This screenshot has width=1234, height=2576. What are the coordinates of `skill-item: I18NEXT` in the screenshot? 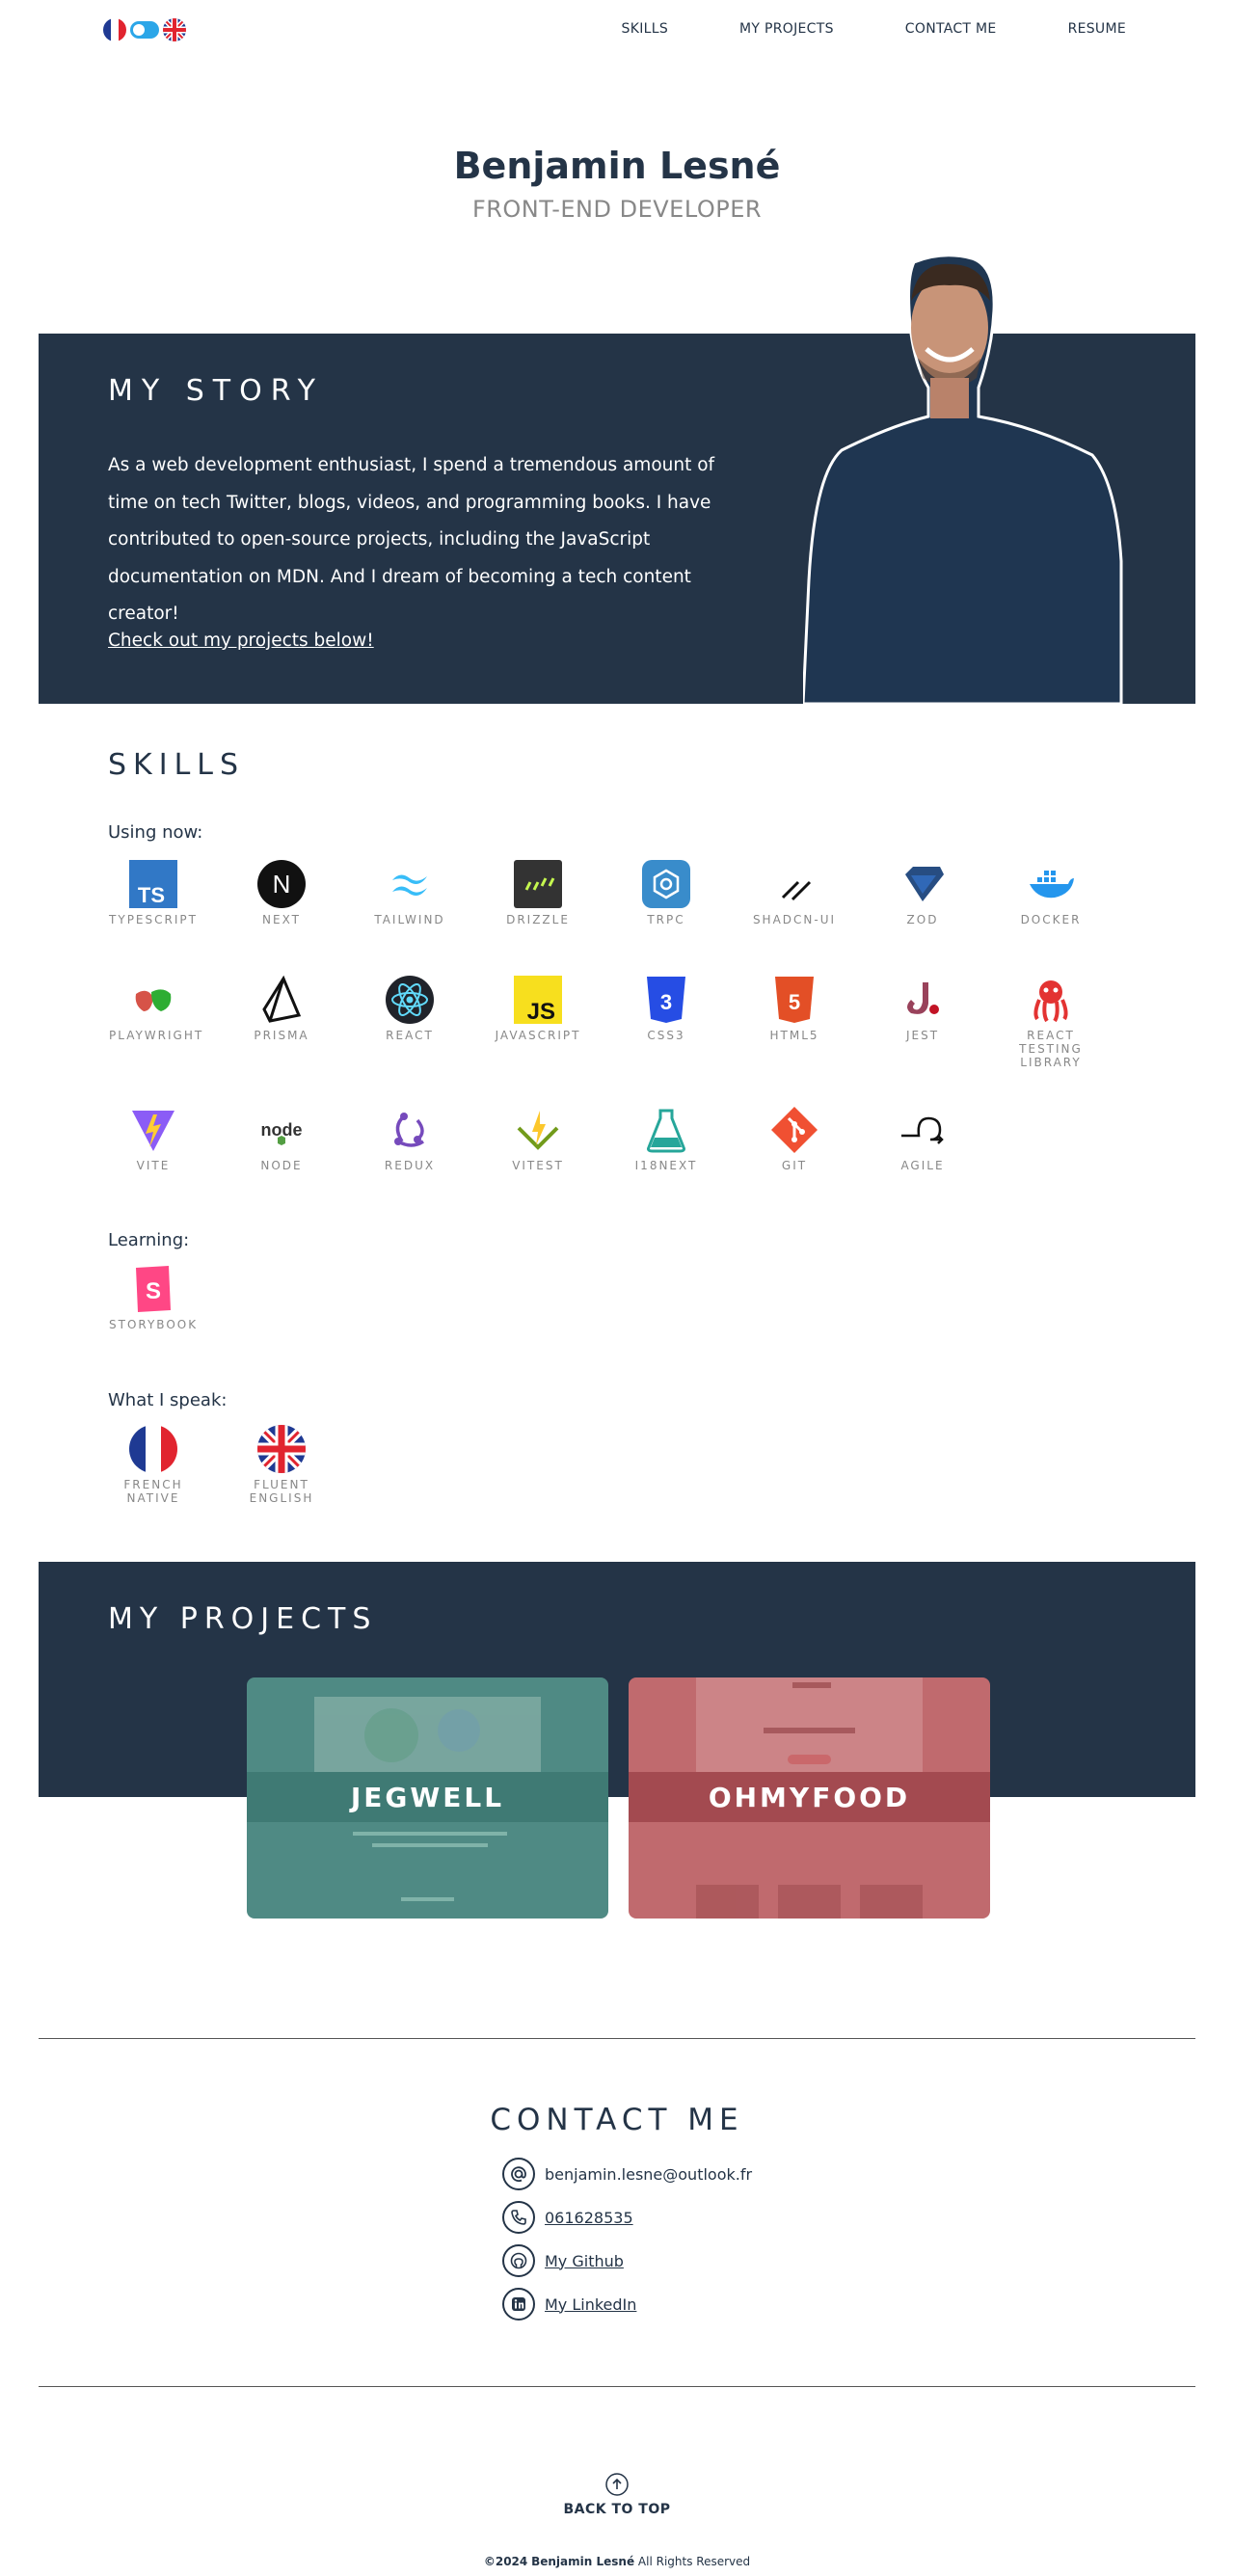 It's located at (666, 1139).